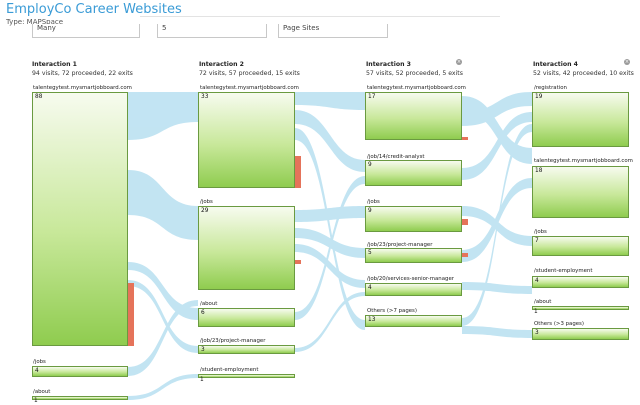 The height and width of the screenshot is (405, 640). I want to click on node-count: 19, so click(539, 97).